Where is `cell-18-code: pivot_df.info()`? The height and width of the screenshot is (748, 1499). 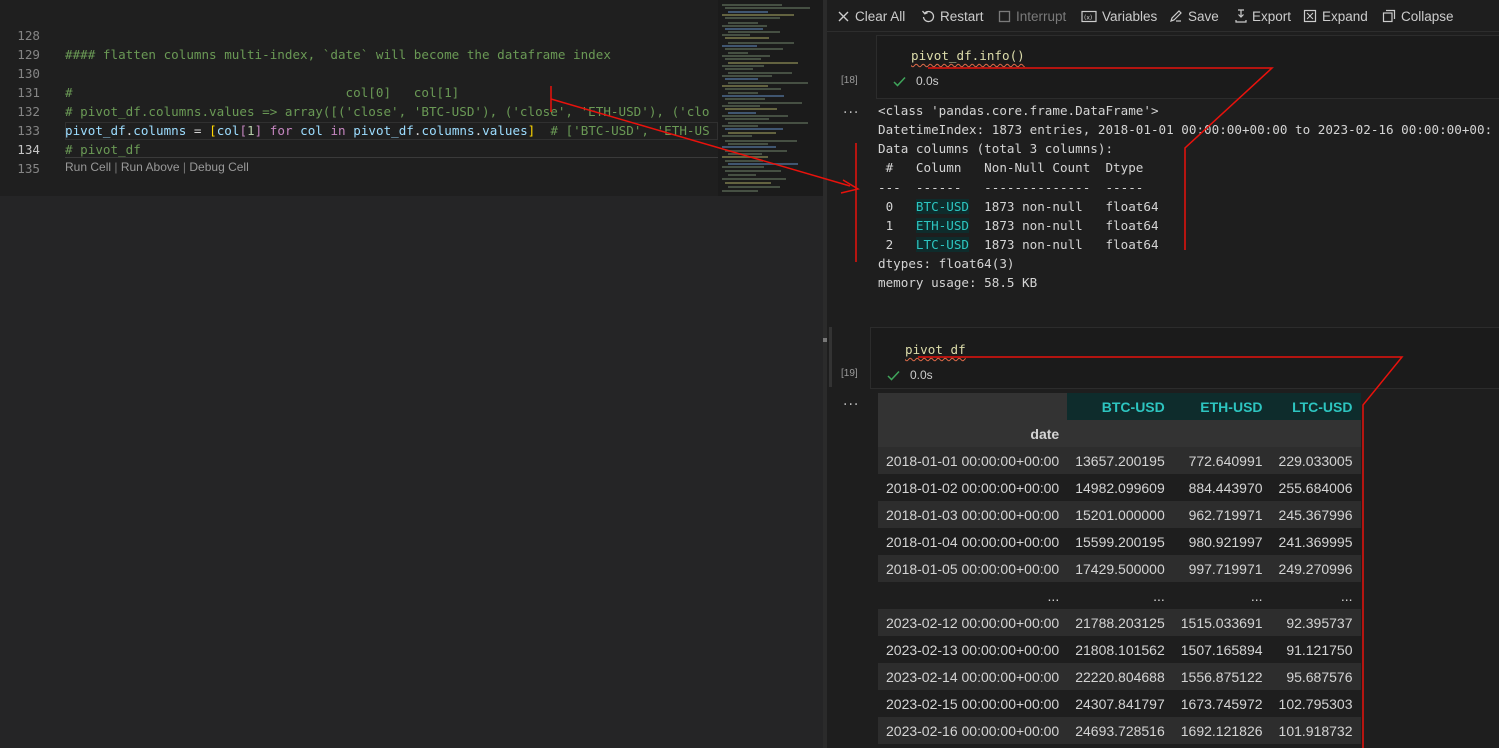 cell-18-code: pivot_df.info() is located at coordinates (968, 55).